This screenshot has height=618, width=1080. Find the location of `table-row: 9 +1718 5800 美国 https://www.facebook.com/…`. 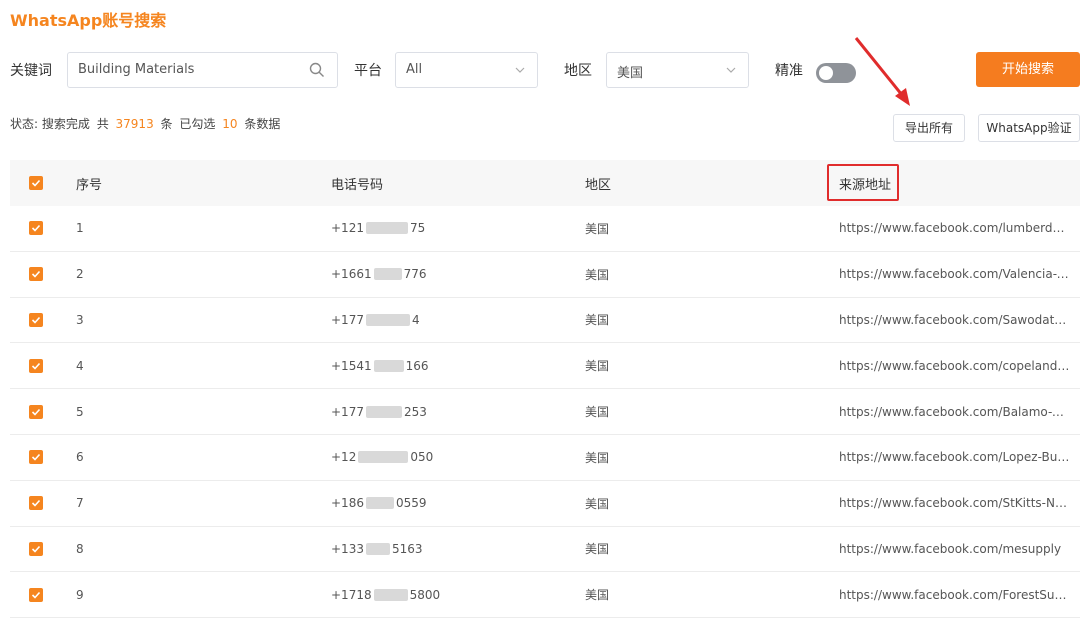

table-row: 9 +1718 5800 美国 https://www.facebook.com/… is located at coordinates (545, 595).